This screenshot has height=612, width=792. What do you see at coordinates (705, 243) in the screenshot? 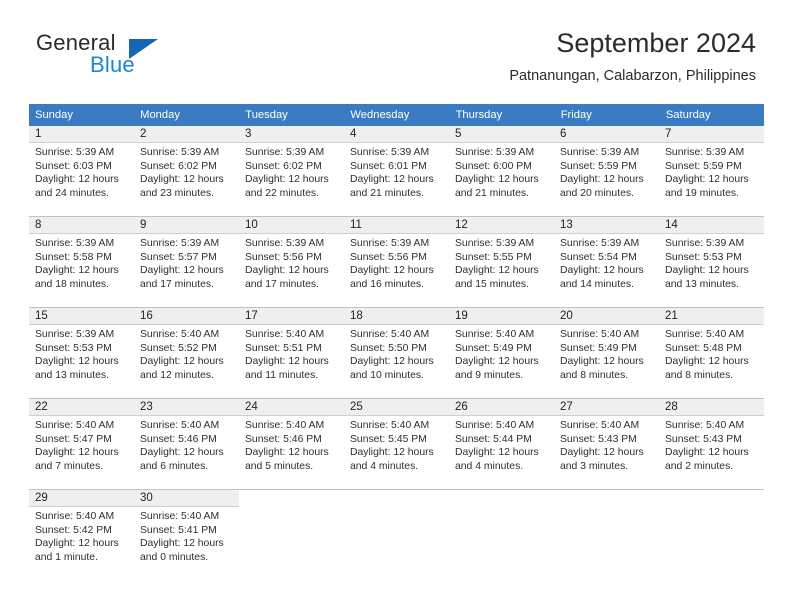
I see `sunrise-text: Sunrise: 5:39 AM` at bounding box center [705, 243].